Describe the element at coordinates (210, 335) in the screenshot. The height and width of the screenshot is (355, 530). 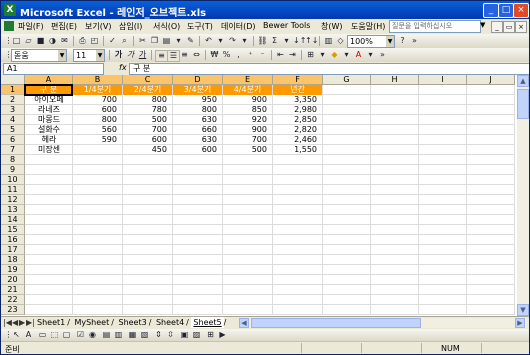
I see `toggle-grid-icon: ⊞` at that location.